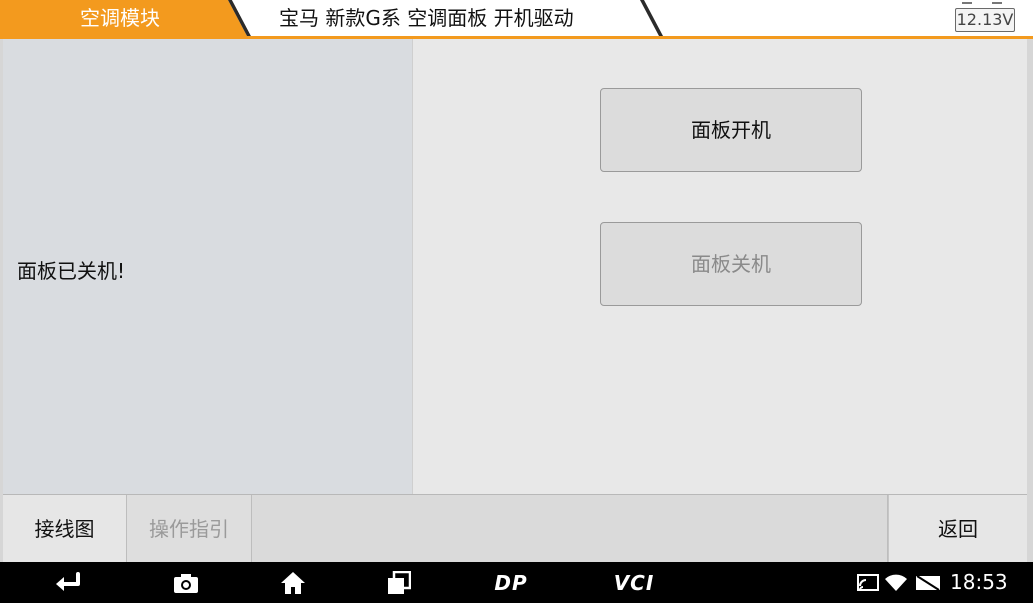 The width and height of the screenshot is (1033, 603). I want to click on cast-icon, so click(868, 582).